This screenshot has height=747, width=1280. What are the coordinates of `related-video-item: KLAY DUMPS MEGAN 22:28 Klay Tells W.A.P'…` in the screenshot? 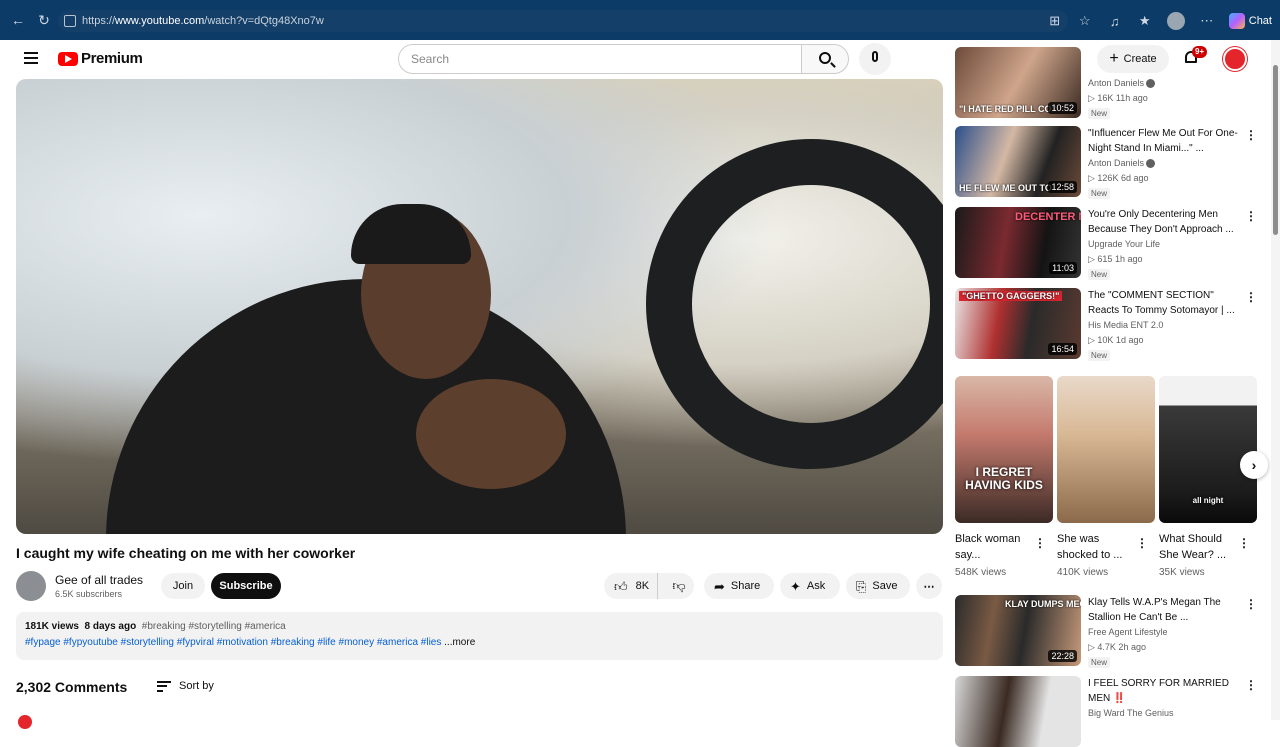 It's located at (1110, 631).